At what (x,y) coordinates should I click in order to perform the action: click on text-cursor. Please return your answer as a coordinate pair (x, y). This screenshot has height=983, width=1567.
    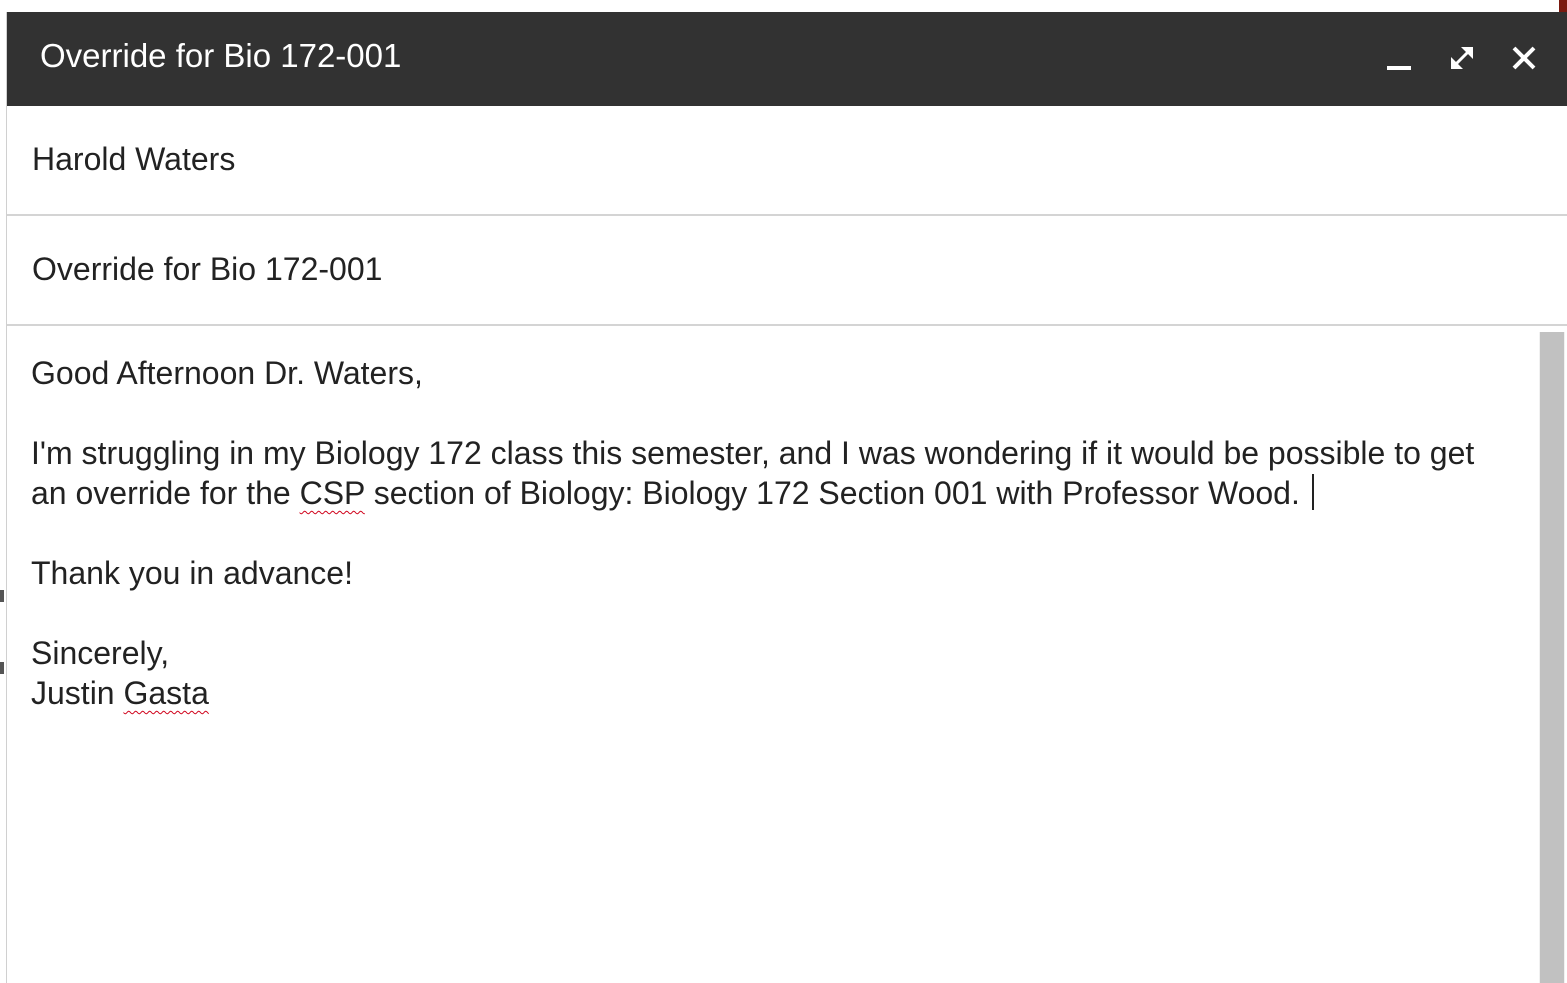
    Looking at the image, I should click on (1312, 492).